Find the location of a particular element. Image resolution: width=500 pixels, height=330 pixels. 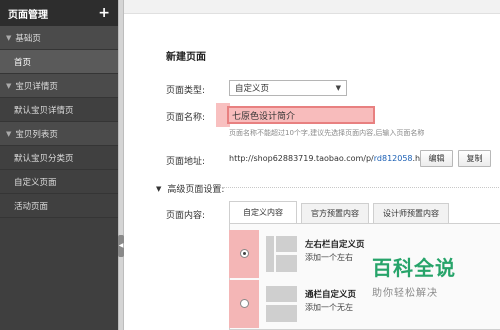

page-name-label: 页面名称: is located at coordinates (186, 118).